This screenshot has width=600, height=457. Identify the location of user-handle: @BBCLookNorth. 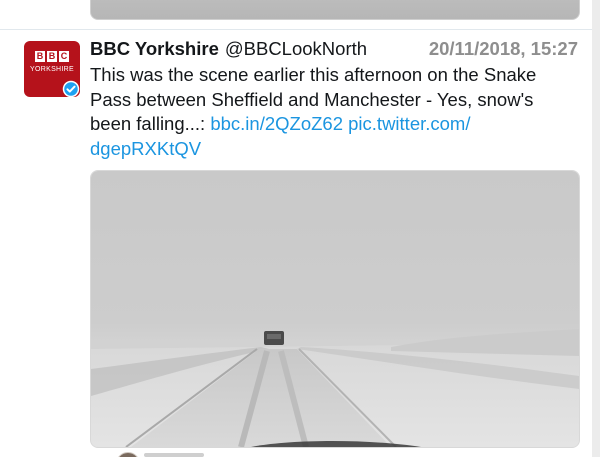
(296, 48).